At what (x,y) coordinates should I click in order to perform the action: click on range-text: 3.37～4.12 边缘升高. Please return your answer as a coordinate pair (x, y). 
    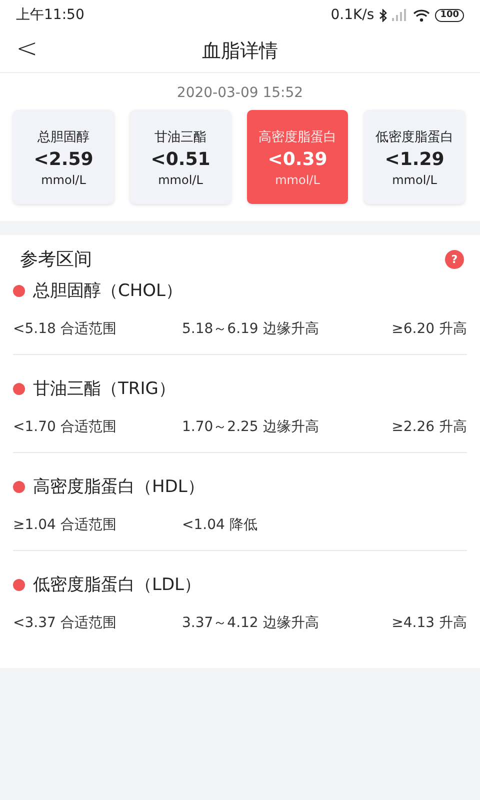
    Looking at the image, I should click on (251, 623).